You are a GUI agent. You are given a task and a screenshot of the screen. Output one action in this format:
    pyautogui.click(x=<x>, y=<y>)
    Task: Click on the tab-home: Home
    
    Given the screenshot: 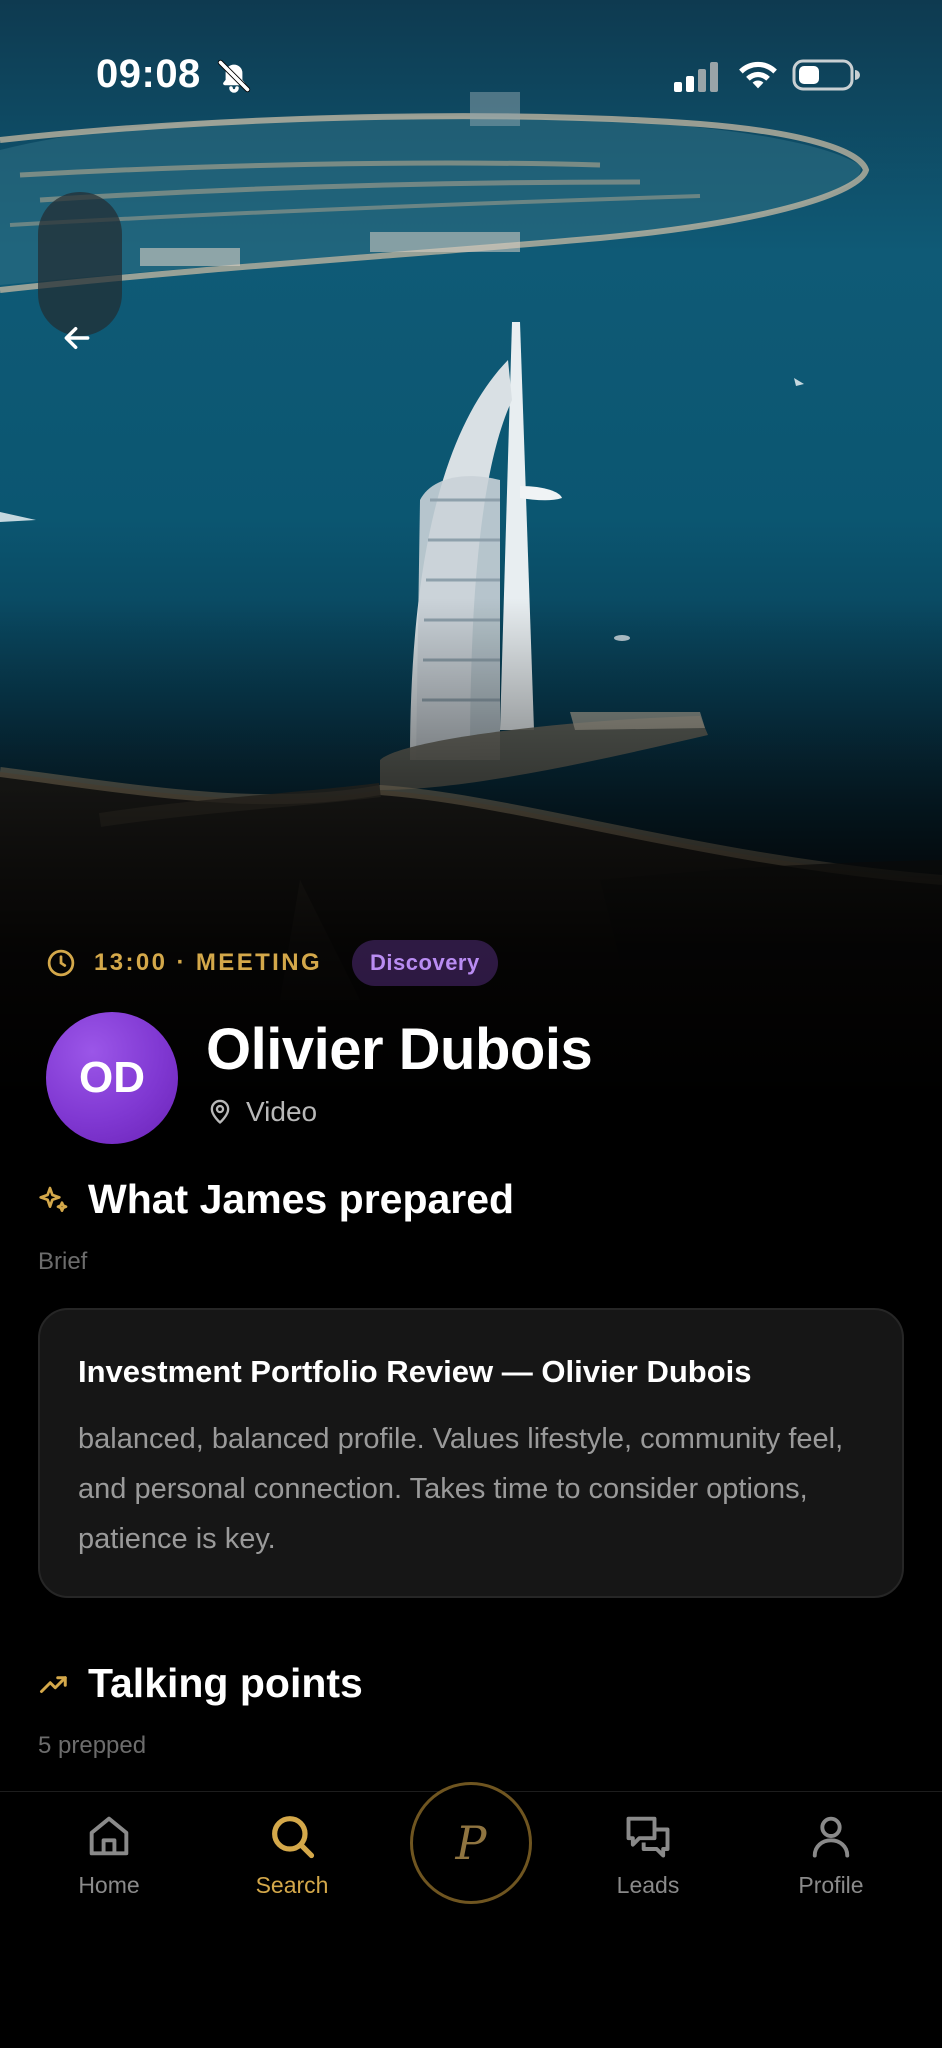 What is the action you would take?
    pyautogui.click(x=109, y=1865)
    